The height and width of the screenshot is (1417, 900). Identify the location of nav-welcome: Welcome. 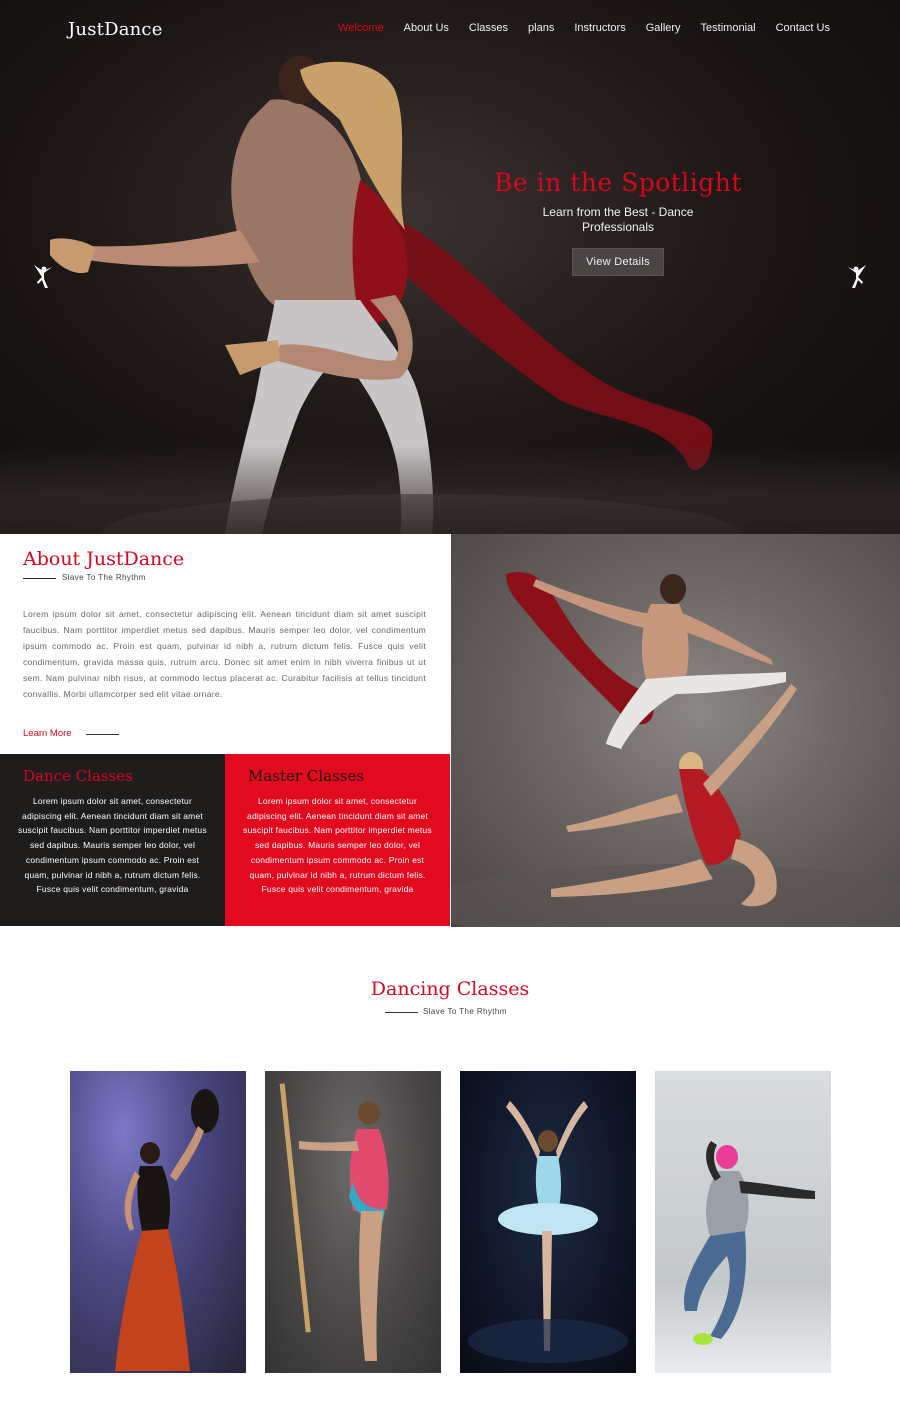
(361, 28).